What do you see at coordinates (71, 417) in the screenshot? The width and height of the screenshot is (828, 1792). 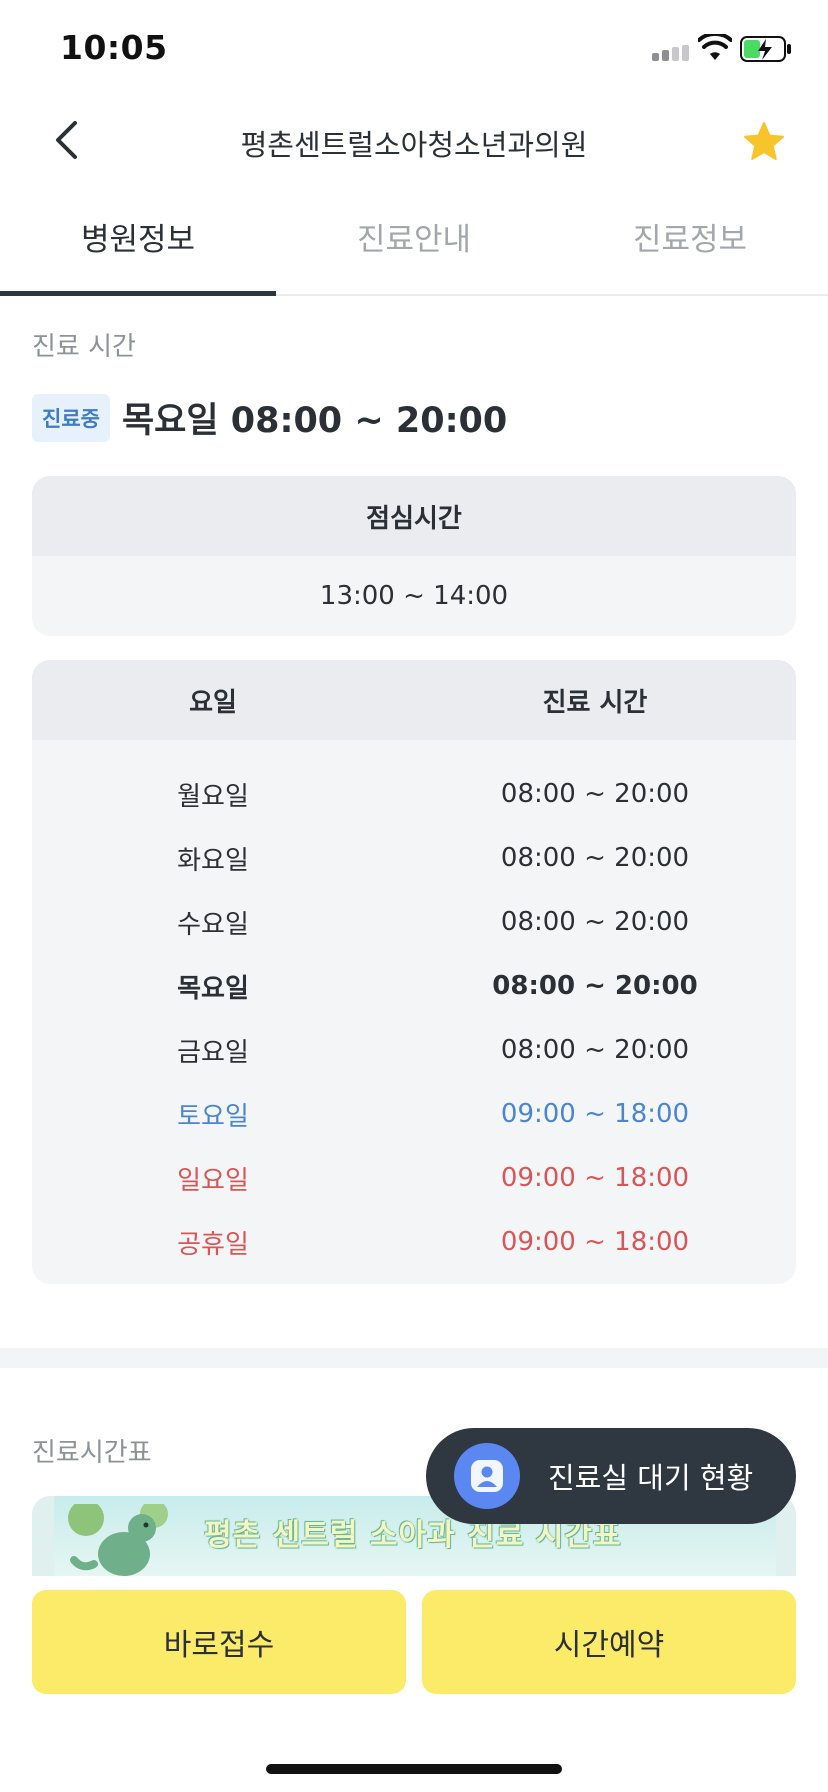 I see `status-badge: 진료중` at bounding box center [71, 417].